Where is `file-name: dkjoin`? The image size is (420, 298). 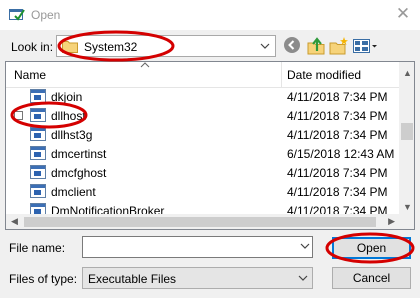 file-name: dkjoin is located at coordinates (67, 97).